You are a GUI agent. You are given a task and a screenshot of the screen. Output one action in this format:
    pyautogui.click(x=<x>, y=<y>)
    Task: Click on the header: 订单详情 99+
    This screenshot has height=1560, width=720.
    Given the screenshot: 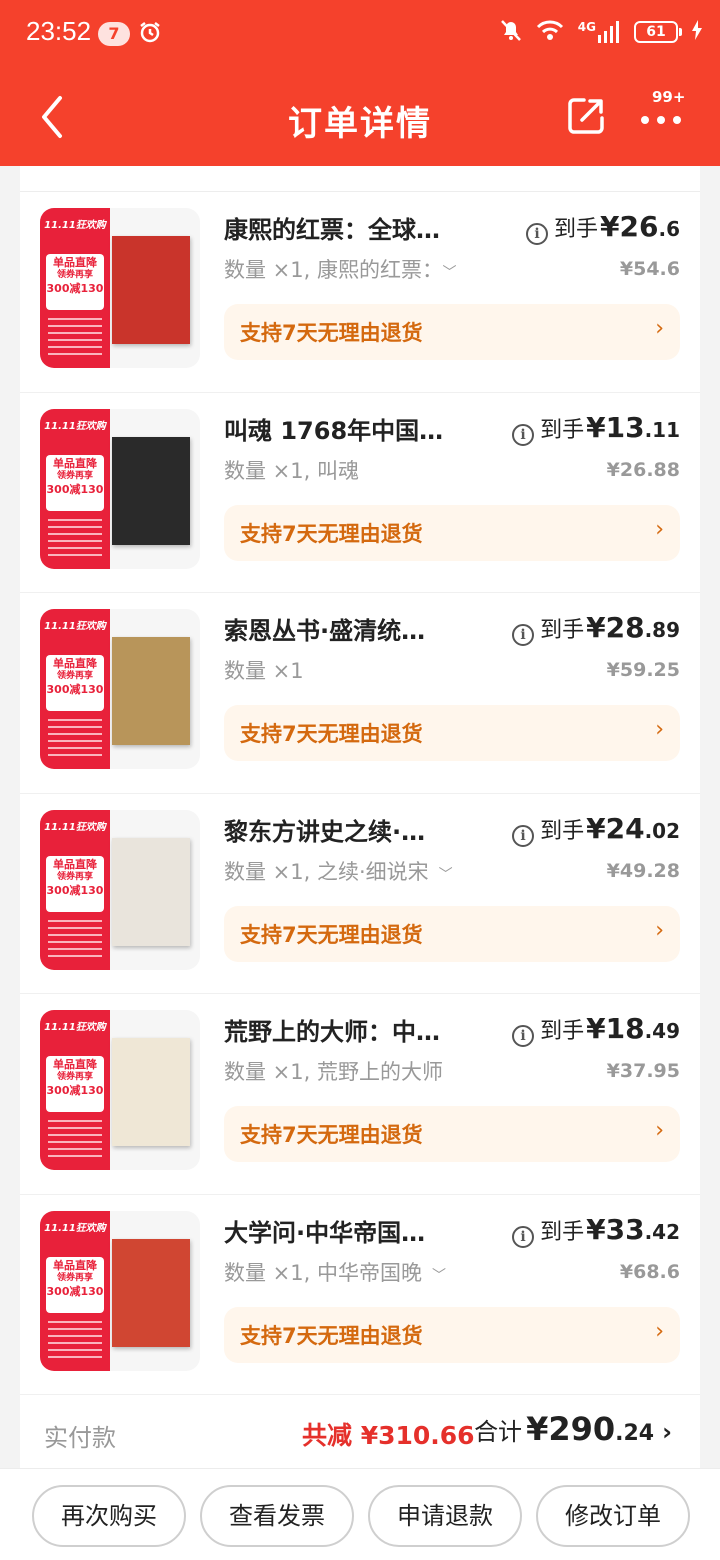 What is the action you would take?
    pyautogui.click(x=360, y=117)
    